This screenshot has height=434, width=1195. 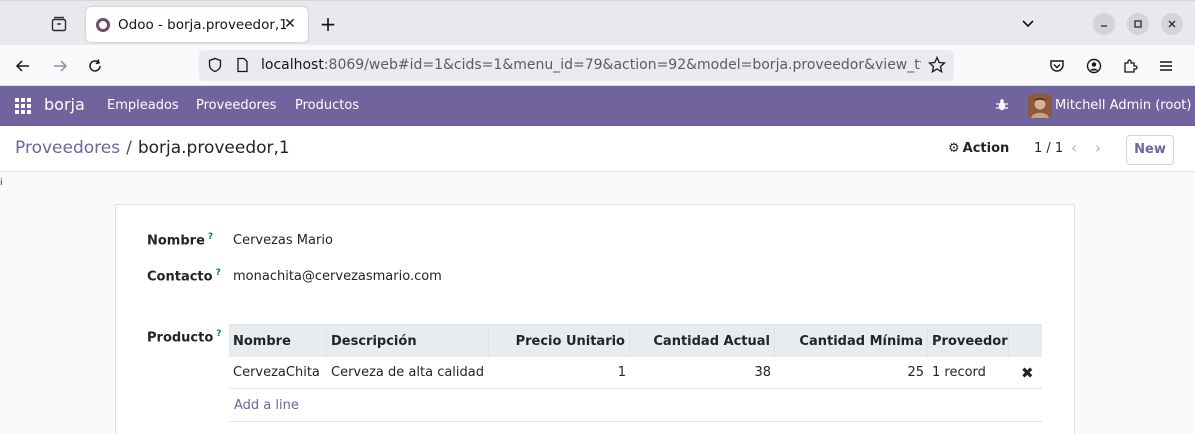 What do you see at coordinates (180, 338) in the screenshot?
I see `field-label-producto-text: Producto` at bounding box center [180, 338].